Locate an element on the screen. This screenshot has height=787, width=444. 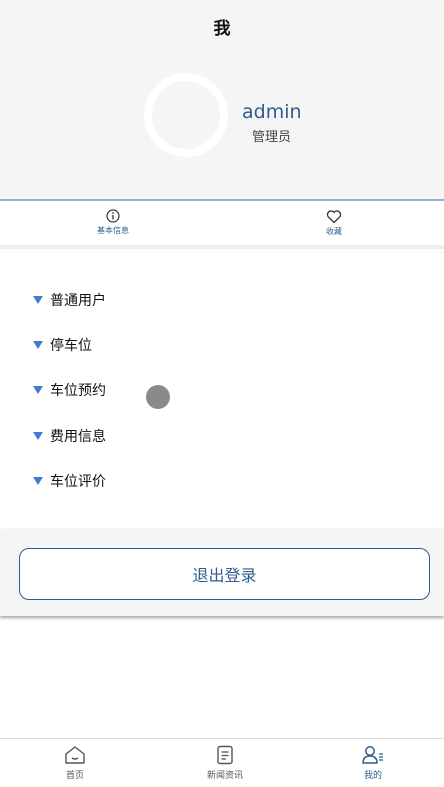
bottom-tabbar: 首页 新闻资讯 我的 is located at coordinates (222, 762).